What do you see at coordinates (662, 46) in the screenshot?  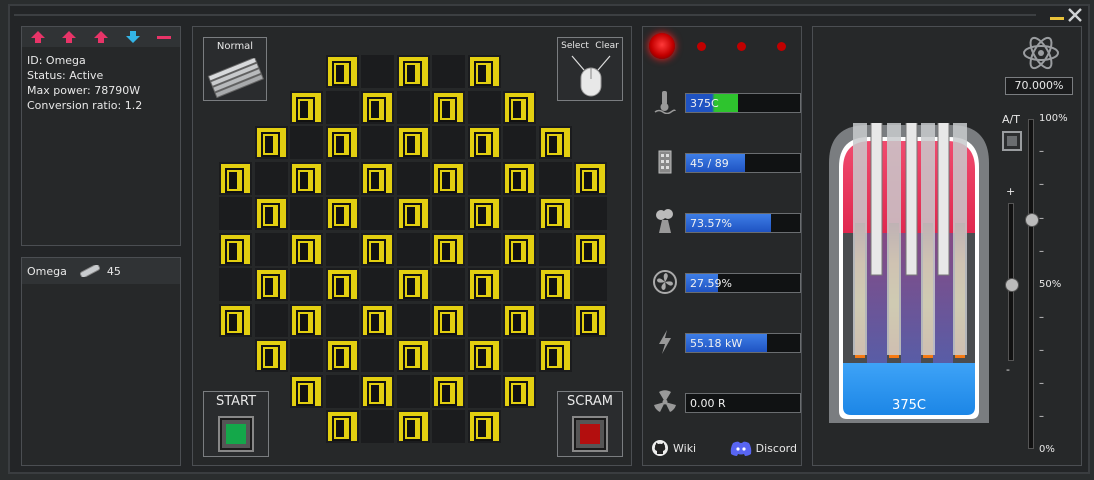 I see `alarm-led` at bounding box center [662, 46].